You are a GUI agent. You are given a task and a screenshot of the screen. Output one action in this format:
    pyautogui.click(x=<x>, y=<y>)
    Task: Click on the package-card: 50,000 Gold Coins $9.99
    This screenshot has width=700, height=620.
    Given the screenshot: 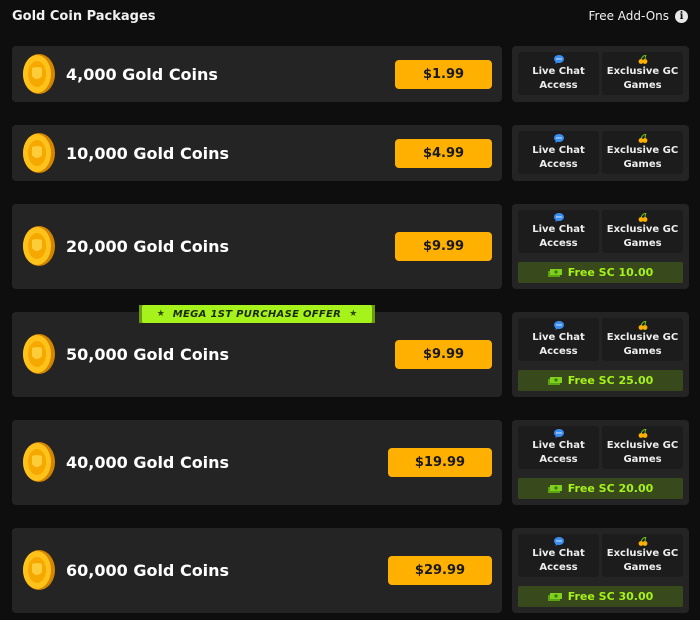 What is the action you would take?
    pyautogui.click(x=257, y=354)
    